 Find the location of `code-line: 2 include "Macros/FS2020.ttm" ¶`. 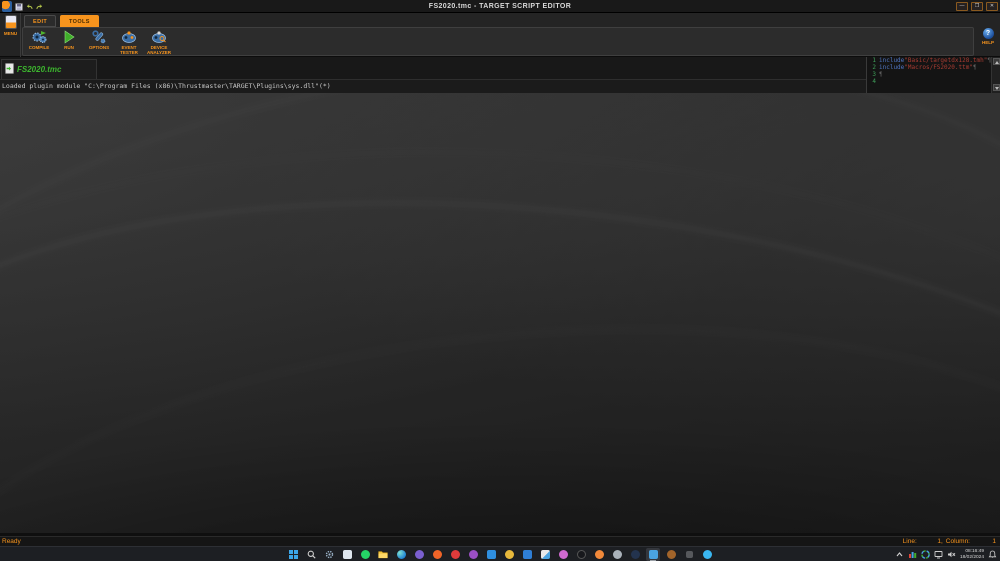

code-line: 2 include "Macros/FS2020.ttm" ¶ is located at coordinates (933, 67).